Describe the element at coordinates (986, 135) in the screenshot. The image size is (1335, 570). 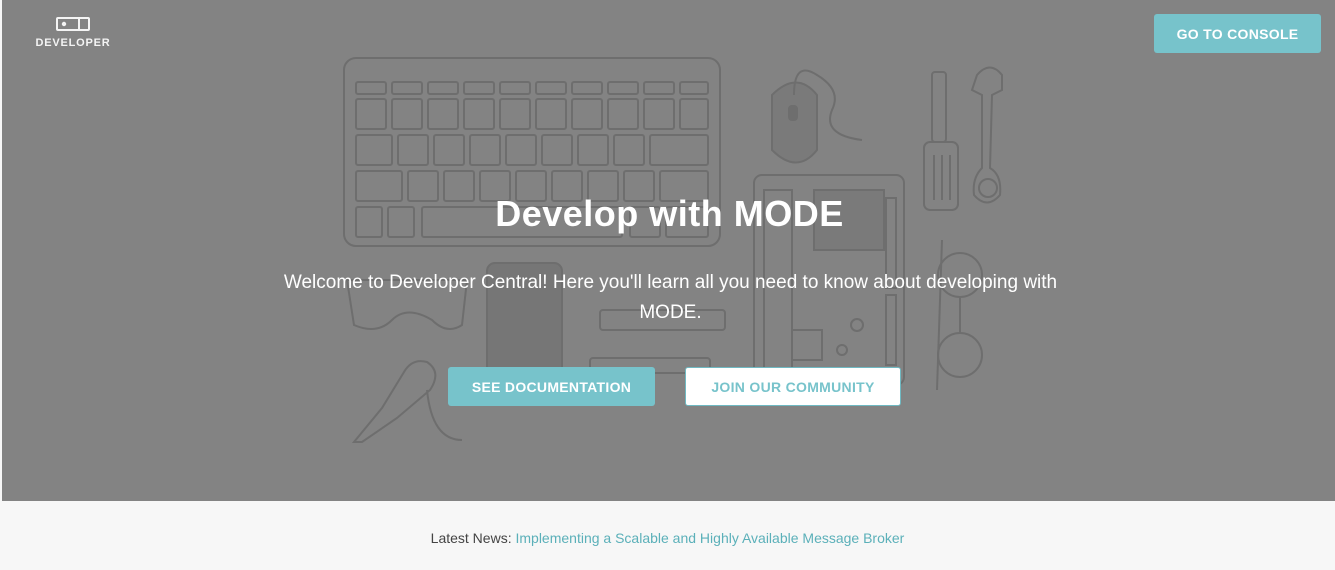
I see `wrench-illustration` at that location.